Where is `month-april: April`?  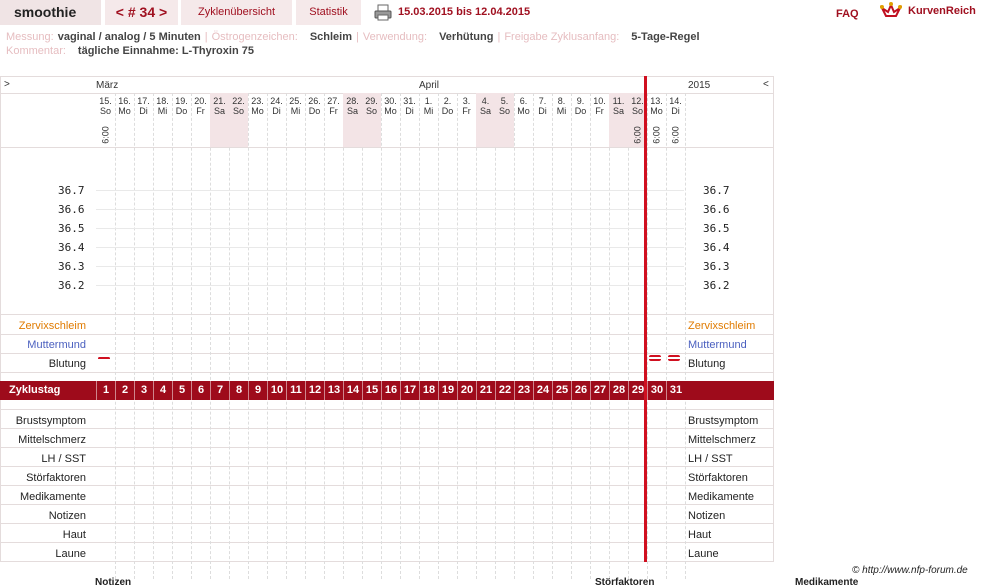
month-april: April is located at coordinates (429, 85).